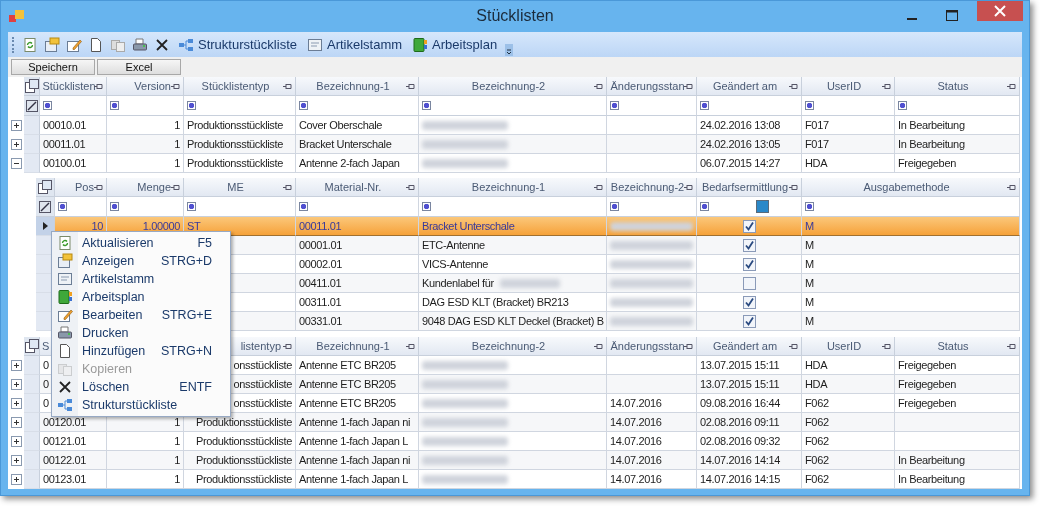 Image resolution: width=1043 pixels, height=512 pixels. What do you see at coordinates (235, 187) in the screenshot?
I see `column-header: ME` at bounding box center [235, 187].